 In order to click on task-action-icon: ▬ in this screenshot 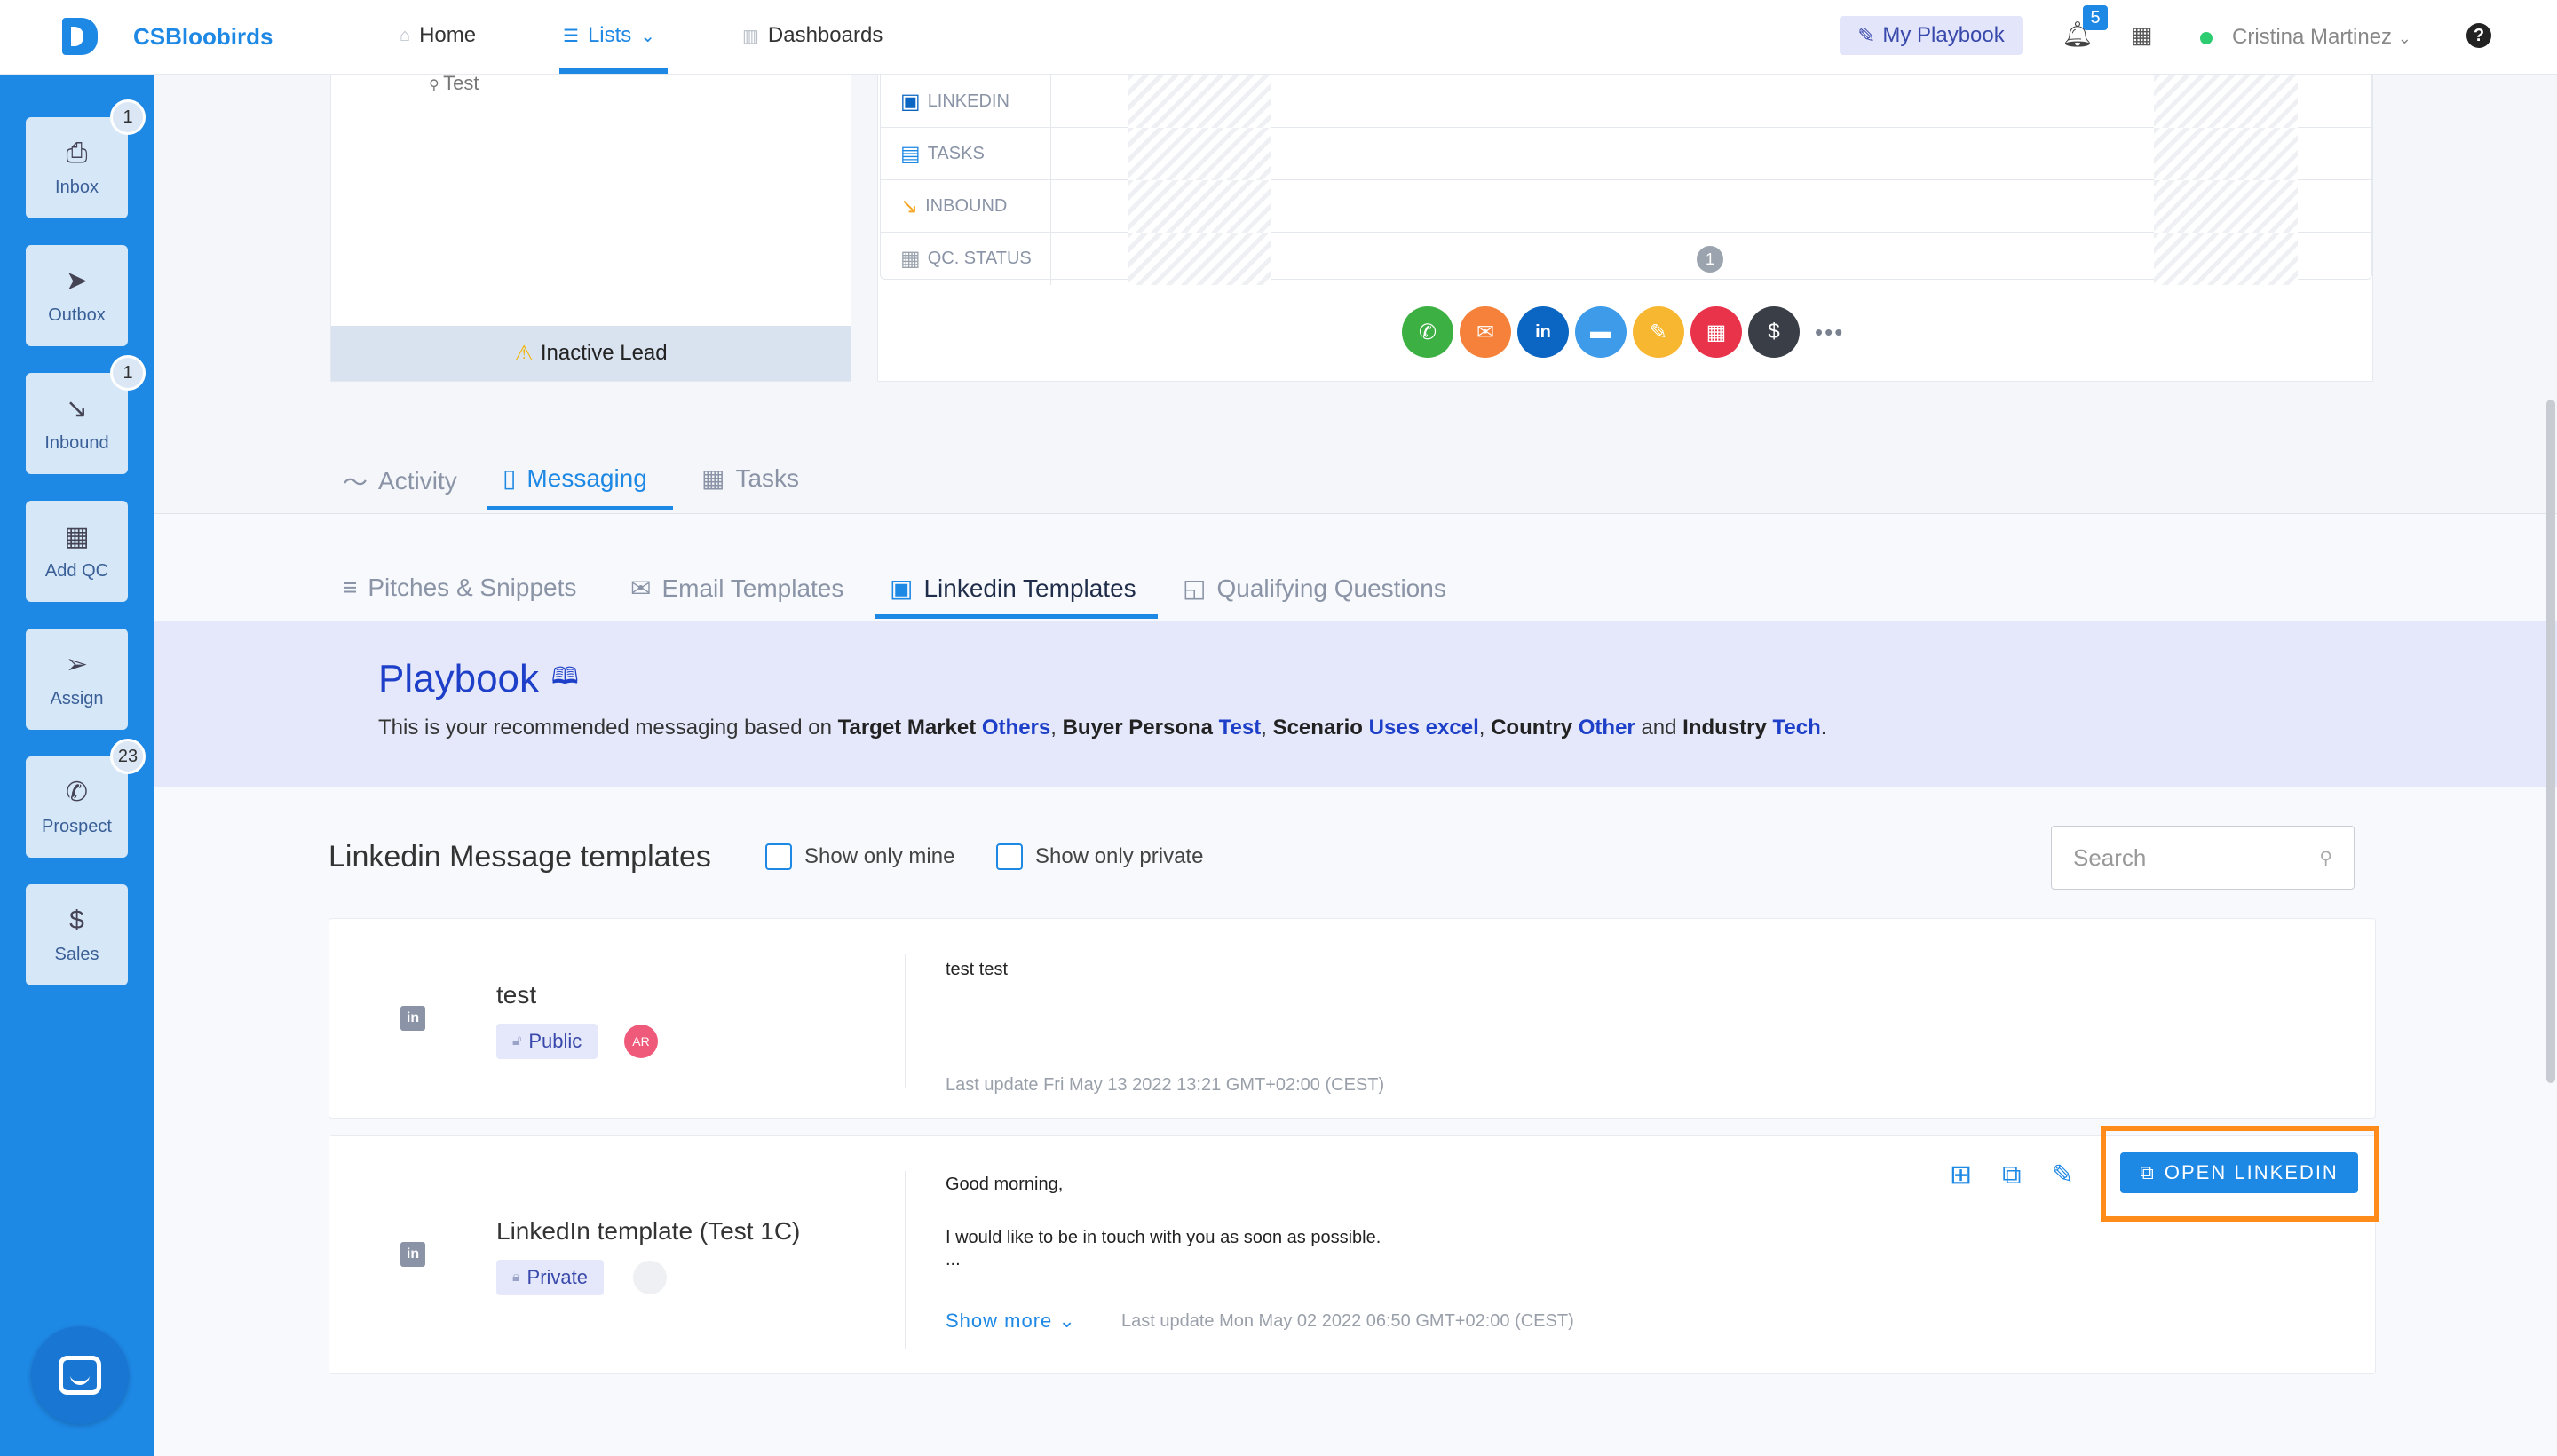, I will do `click(1601, 332)`.